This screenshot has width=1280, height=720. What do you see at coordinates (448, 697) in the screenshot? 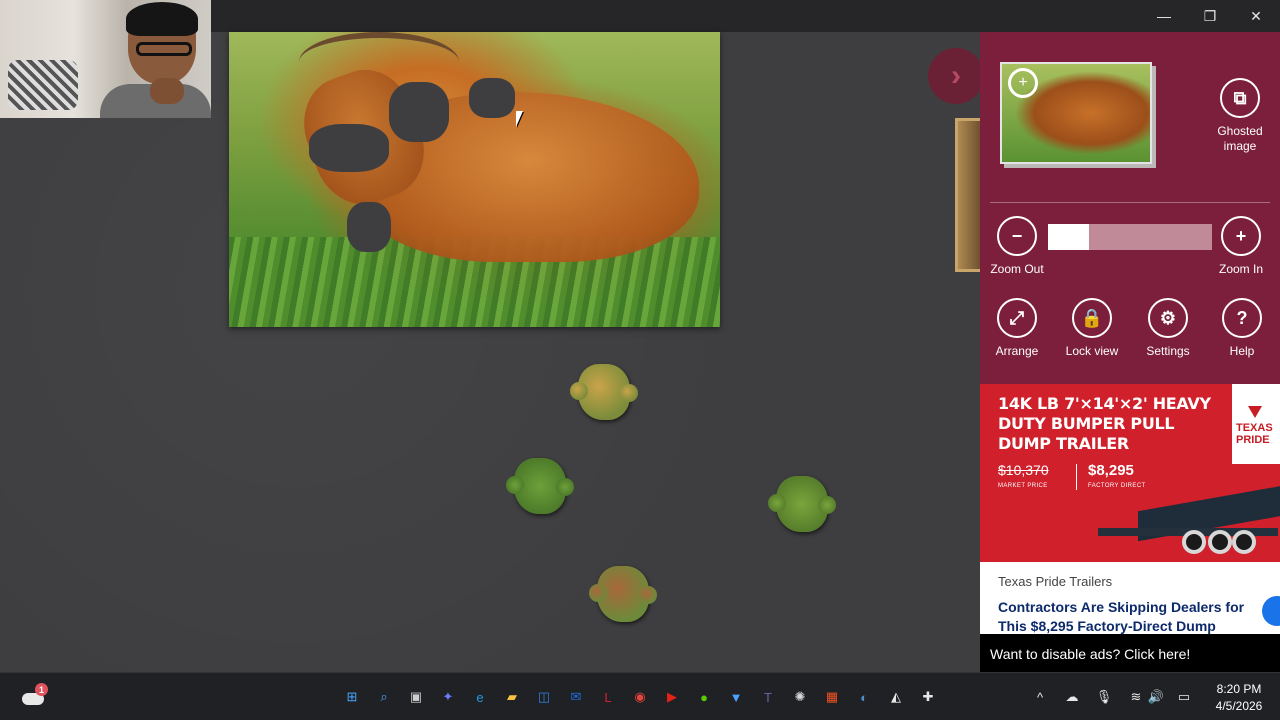
I see `copilot-icon: ✦` at bounding box center [448, 697].